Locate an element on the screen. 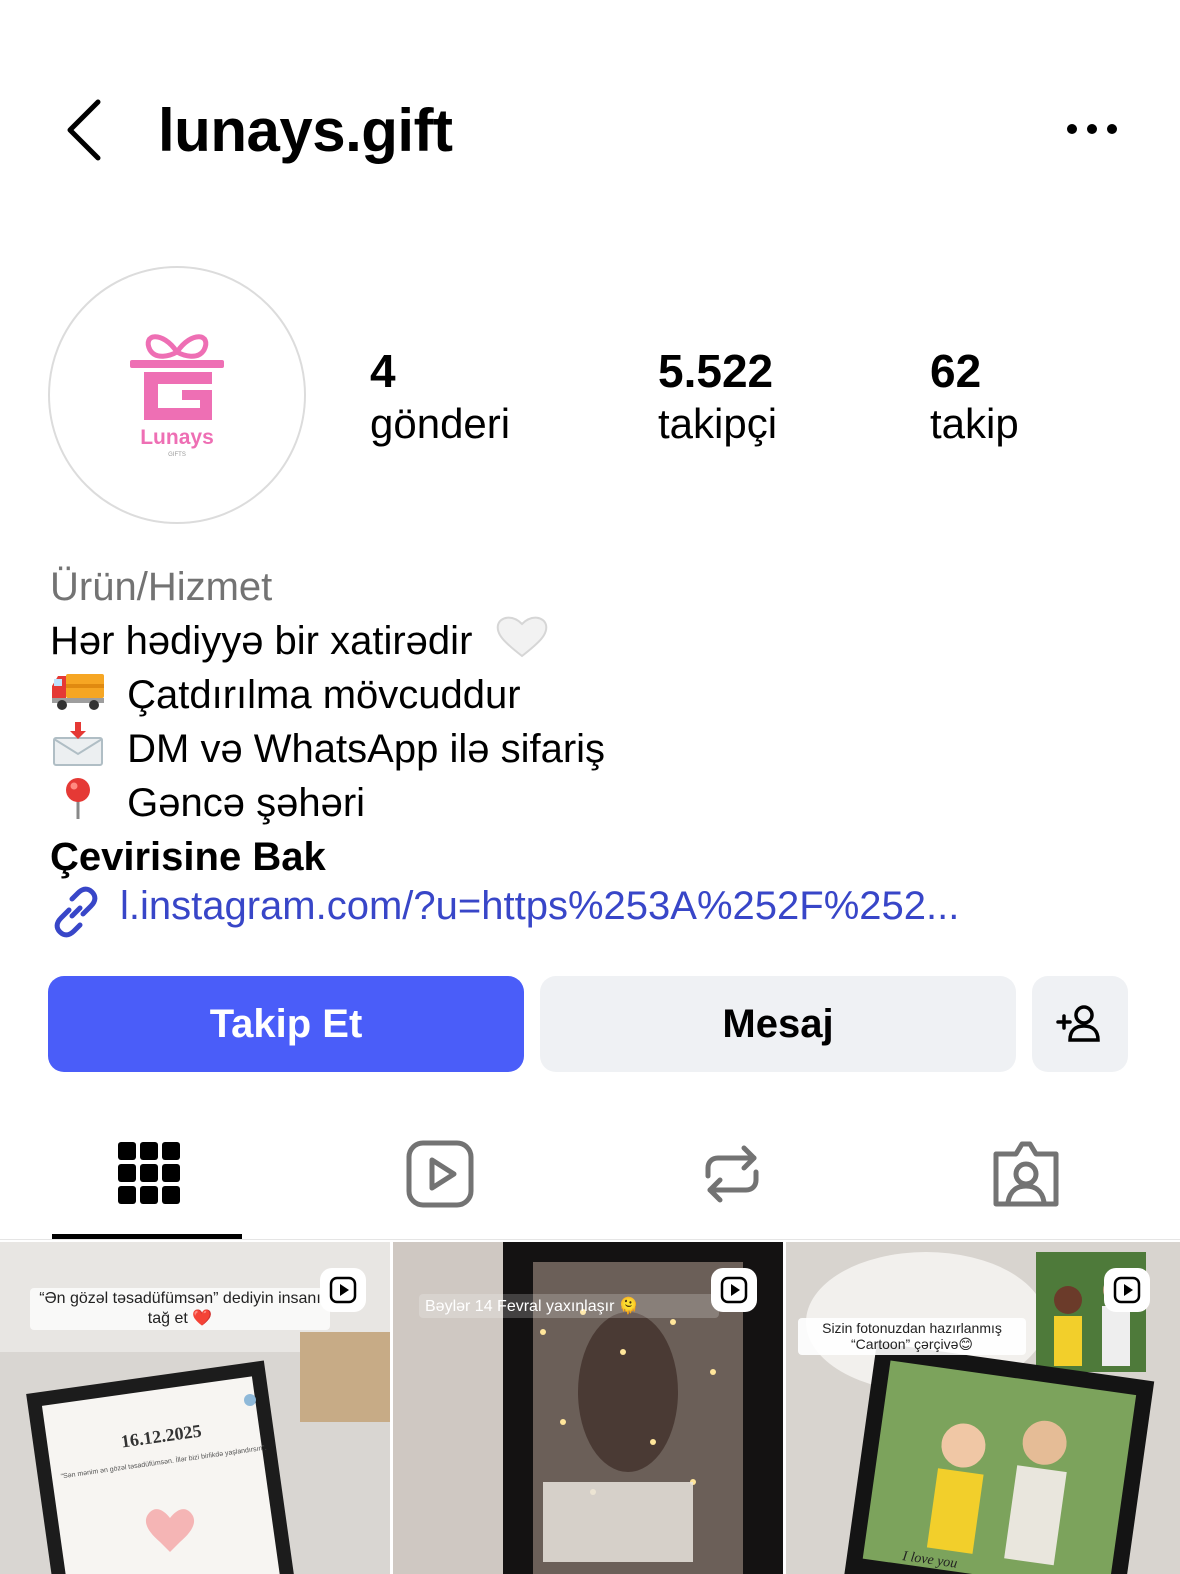  see-translation-link: Çevirisine Bak is located at coordinates (595, 857).